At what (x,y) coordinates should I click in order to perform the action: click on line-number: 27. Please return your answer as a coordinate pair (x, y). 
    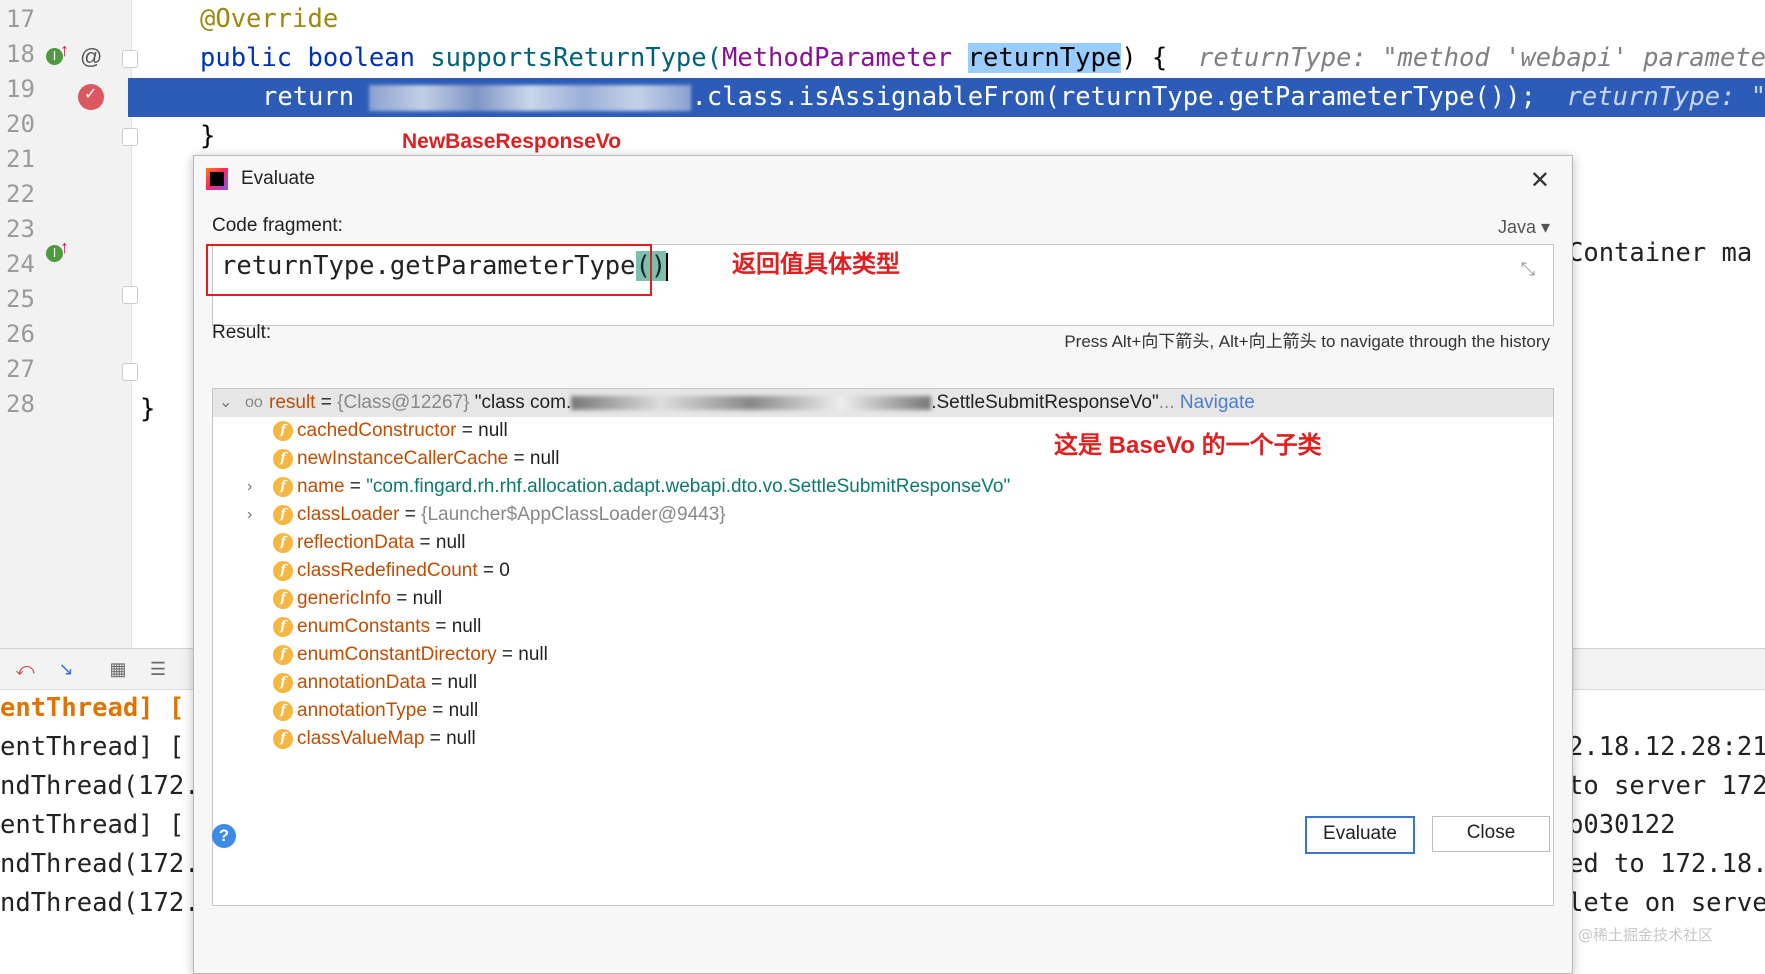
    Looking at the image, I should click on (20, 369).